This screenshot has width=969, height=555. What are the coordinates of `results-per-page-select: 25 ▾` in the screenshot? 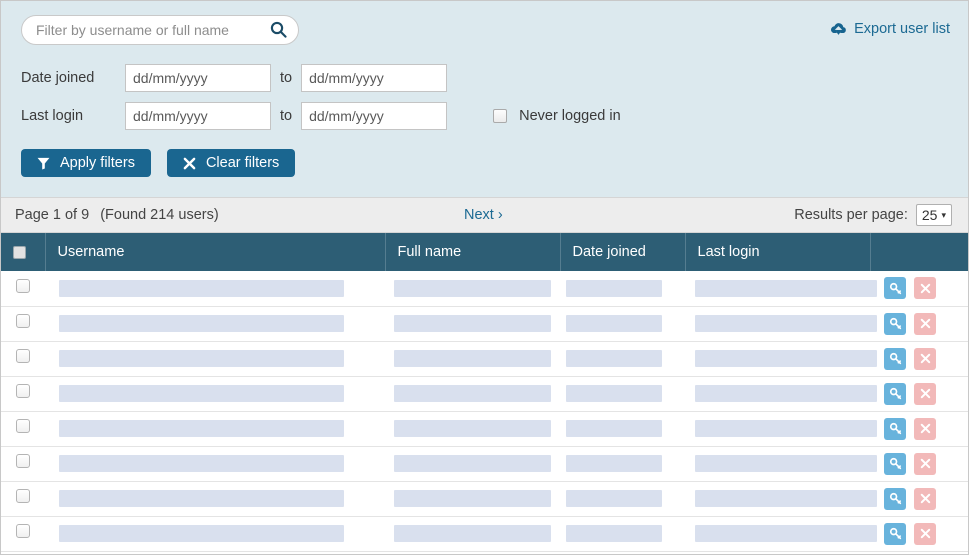 It's located at (933, 215).